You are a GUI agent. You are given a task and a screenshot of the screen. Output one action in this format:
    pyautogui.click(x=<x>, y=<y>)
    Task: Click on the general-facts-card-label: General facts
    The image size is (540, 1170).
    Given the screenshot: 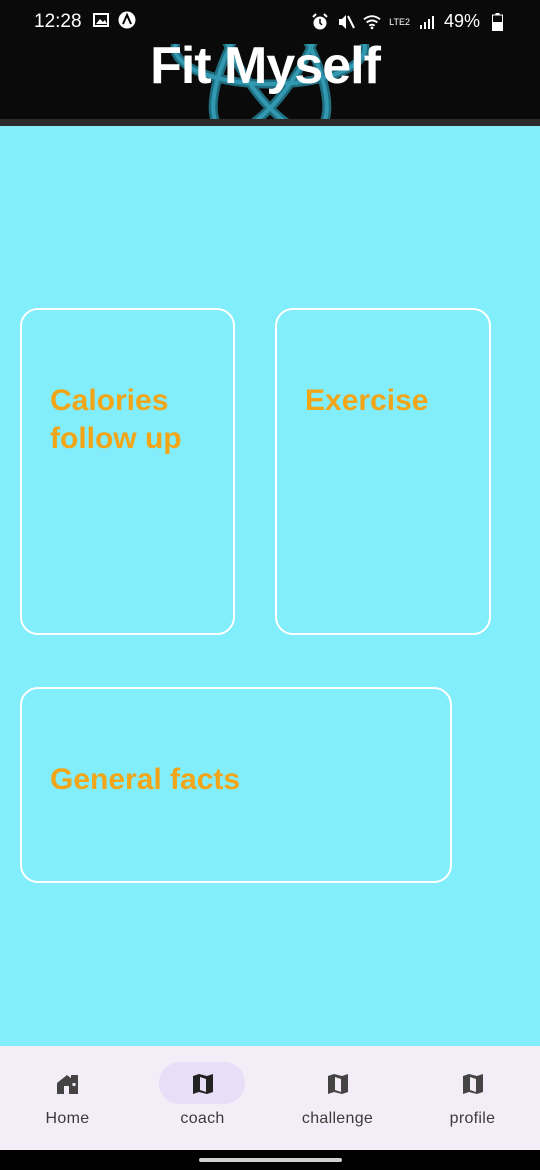 What is the action you would take?
    pyautogui.click(x=145, y=779)
    